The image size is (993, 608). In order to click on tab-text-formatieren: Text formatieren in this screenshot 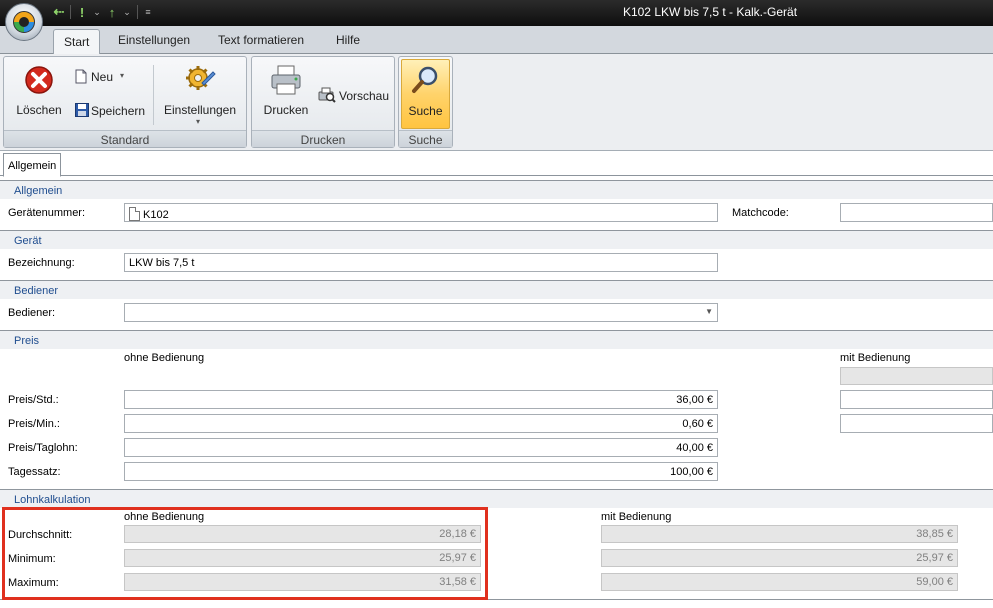, I will do `click(261, 40)`.